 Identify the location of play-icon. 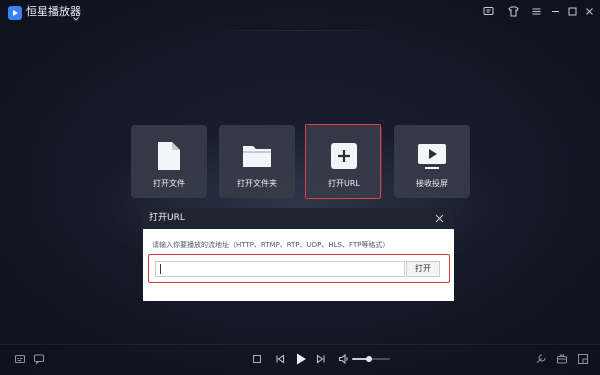
(301, 359).